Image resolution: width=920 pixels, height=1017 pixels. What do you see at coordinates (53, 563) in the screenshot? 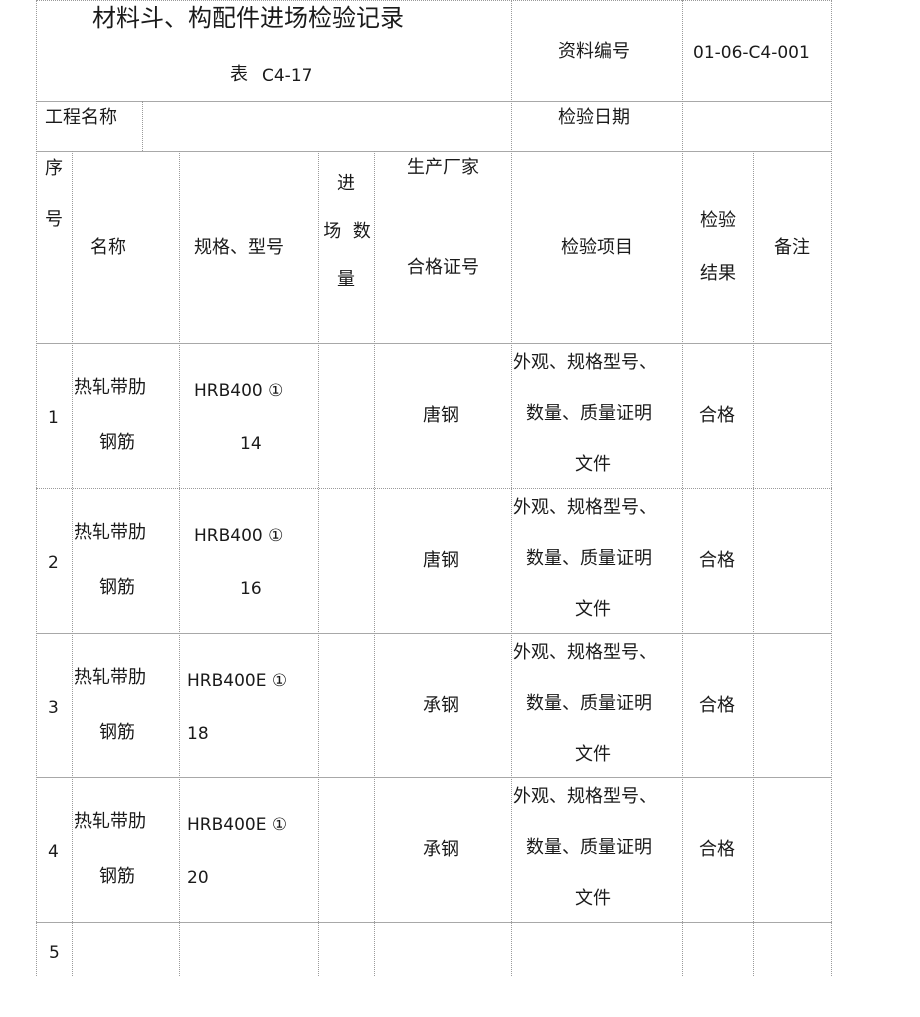
I see `row-seq: 2` at bounding box center [53, 563].